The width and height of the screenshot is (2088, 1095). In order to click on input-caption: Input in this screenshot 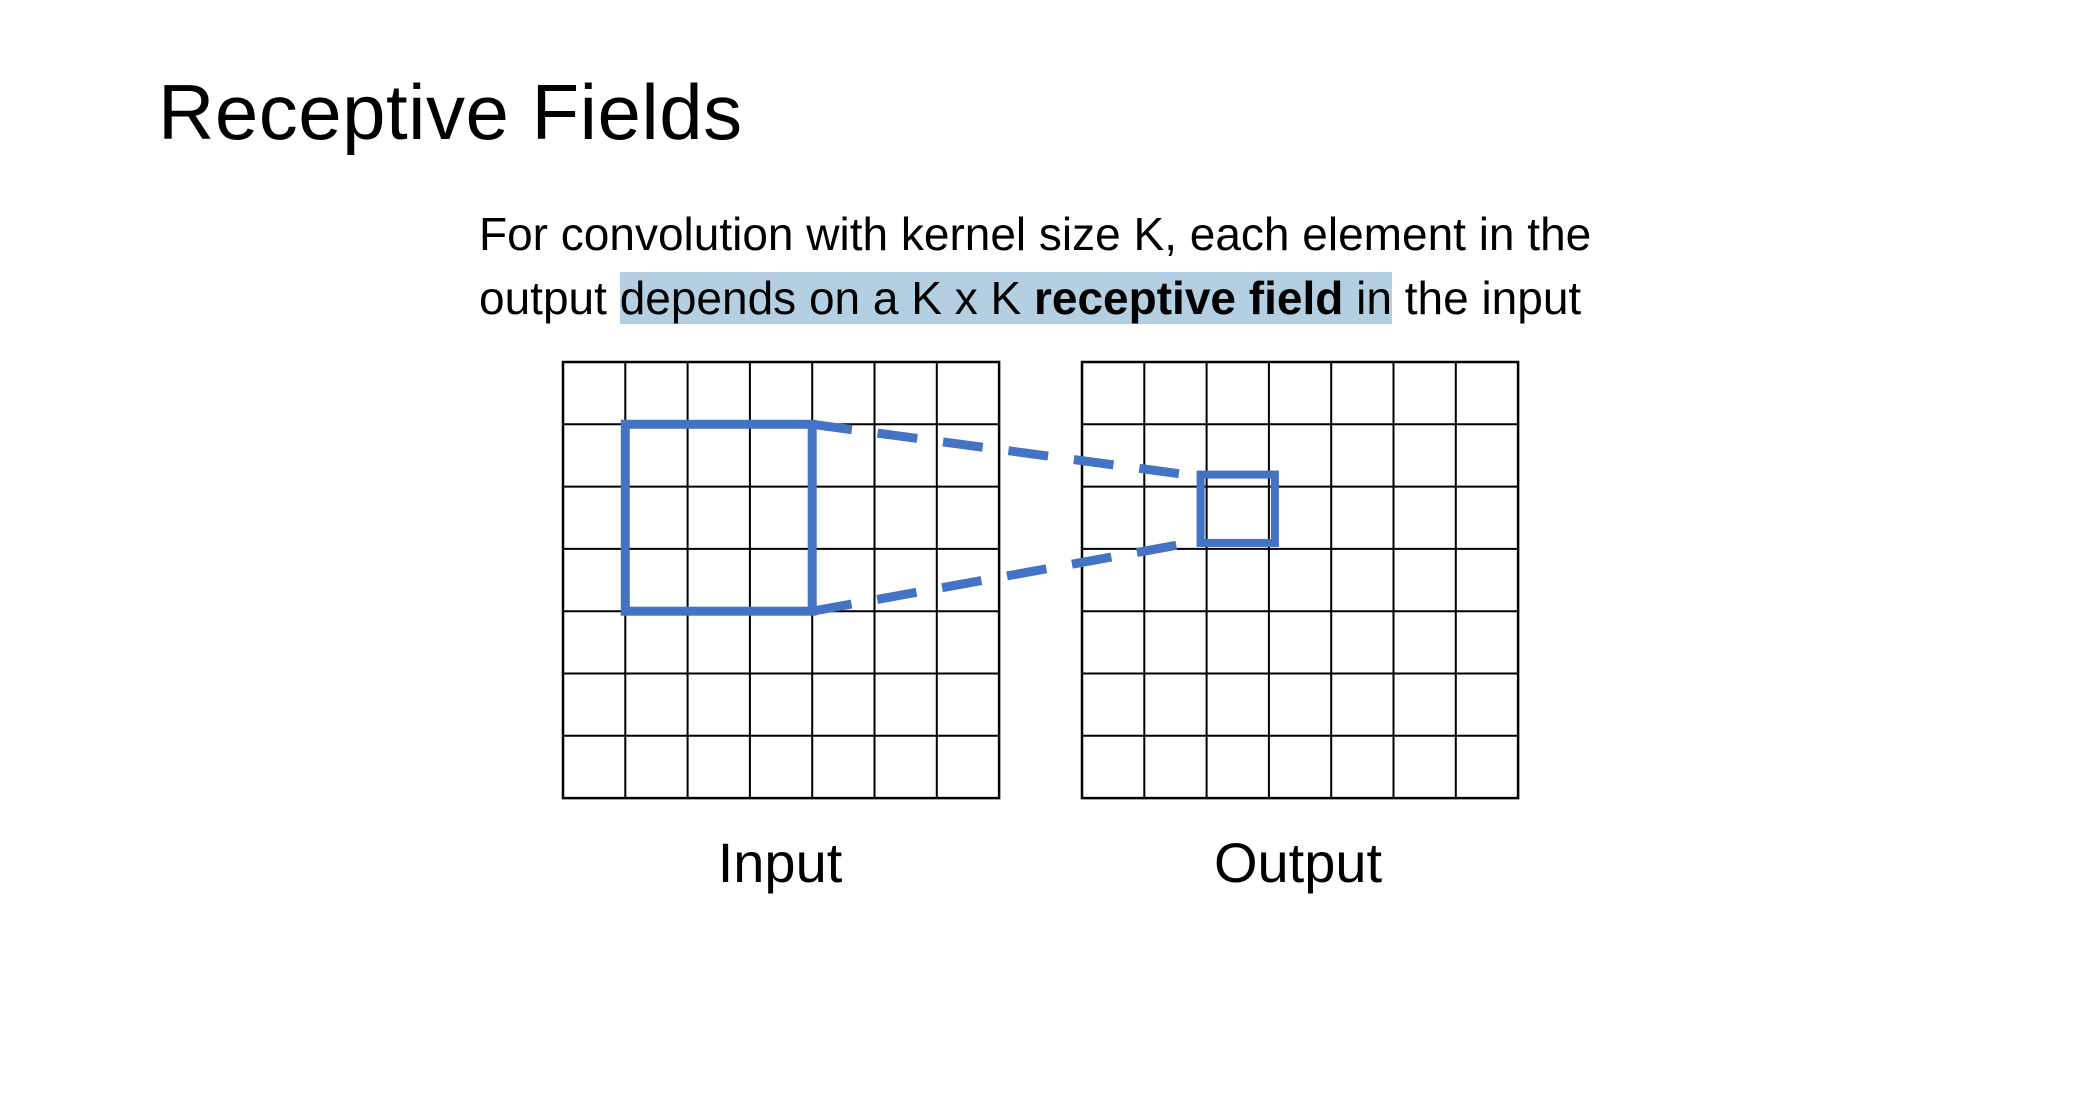, I will do `click(780, 862)`.